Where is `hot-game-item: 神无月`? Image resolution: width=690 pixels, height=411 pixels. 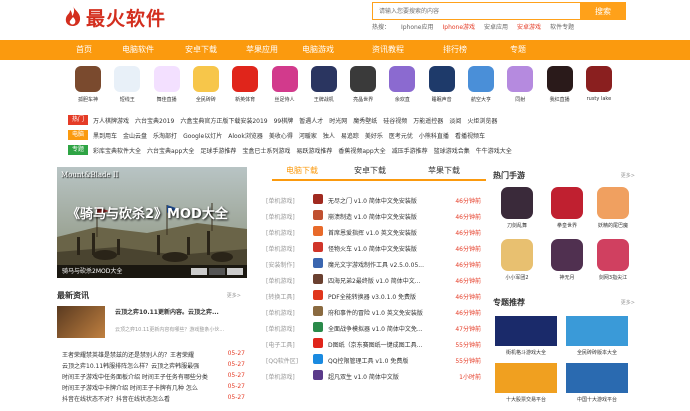 hot-game-item: 神无月 is located at coordinates (567, 260).